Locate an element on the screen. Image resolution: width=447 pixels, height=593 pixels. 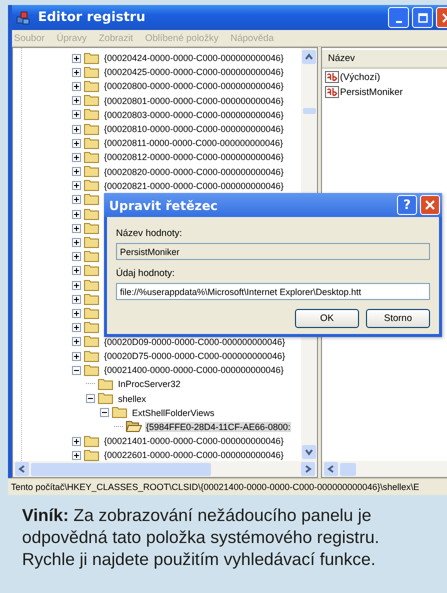
dialog-title: Upravit řetězec is located at coordinates (163, 205).